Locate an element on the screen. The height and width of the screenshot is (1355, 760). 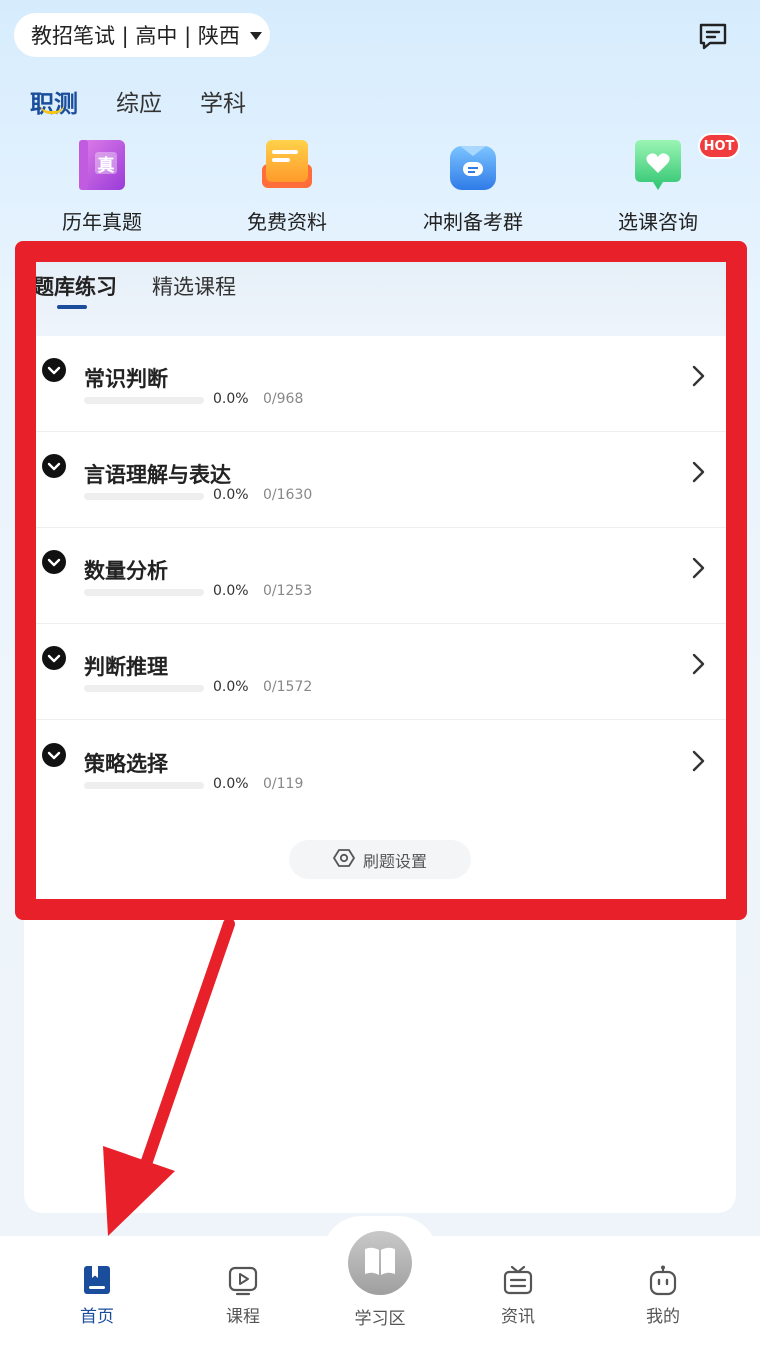
nav-item-home: 首页 is located at coordinates (97, 1295).